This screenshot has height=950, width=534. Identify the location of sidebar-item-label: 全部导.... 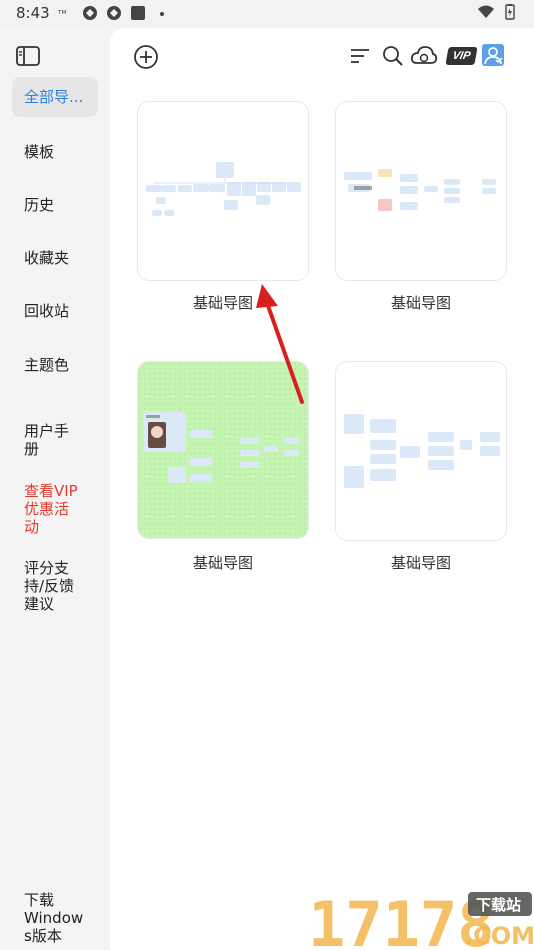
(54, 97).